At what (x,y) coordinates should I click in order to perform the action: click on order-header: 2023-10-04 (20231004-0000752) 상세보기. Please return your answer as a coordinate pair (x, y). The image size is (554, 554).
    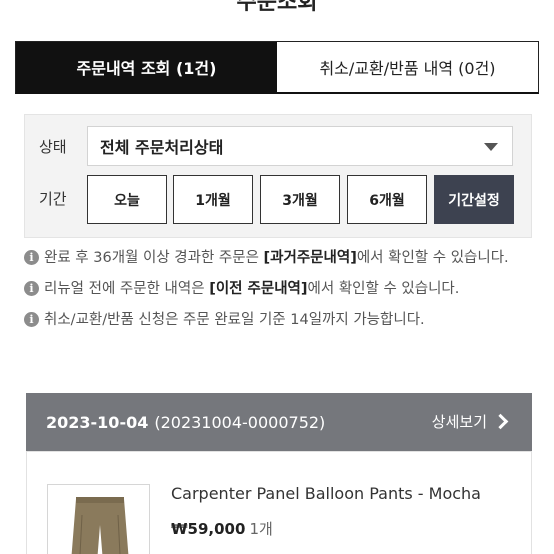
    Looking at the image, I should click on (279, 422).